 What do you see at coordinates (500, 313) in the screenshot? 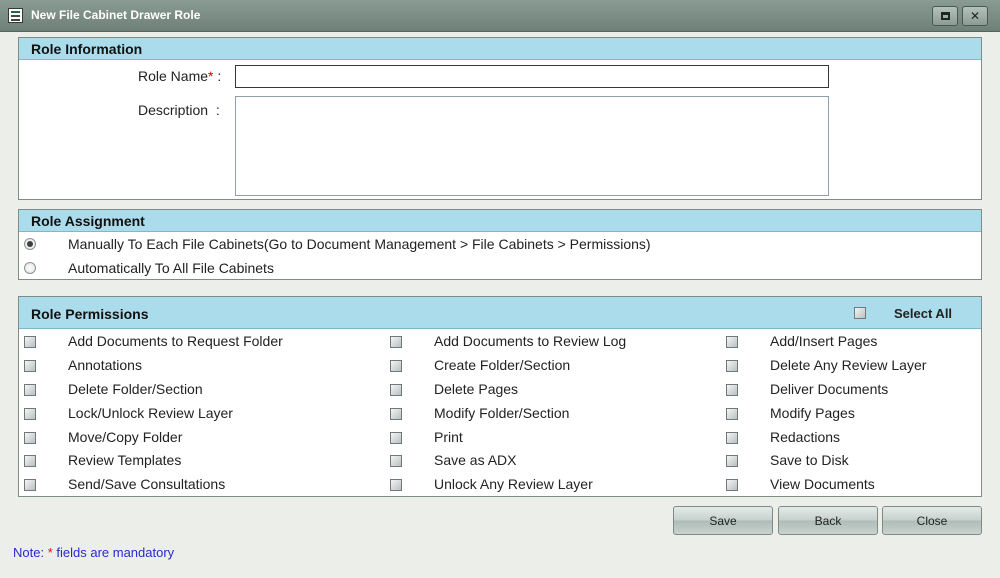
I see `role-permissions-header: Role Permissions` at bounding box center [500, 313].